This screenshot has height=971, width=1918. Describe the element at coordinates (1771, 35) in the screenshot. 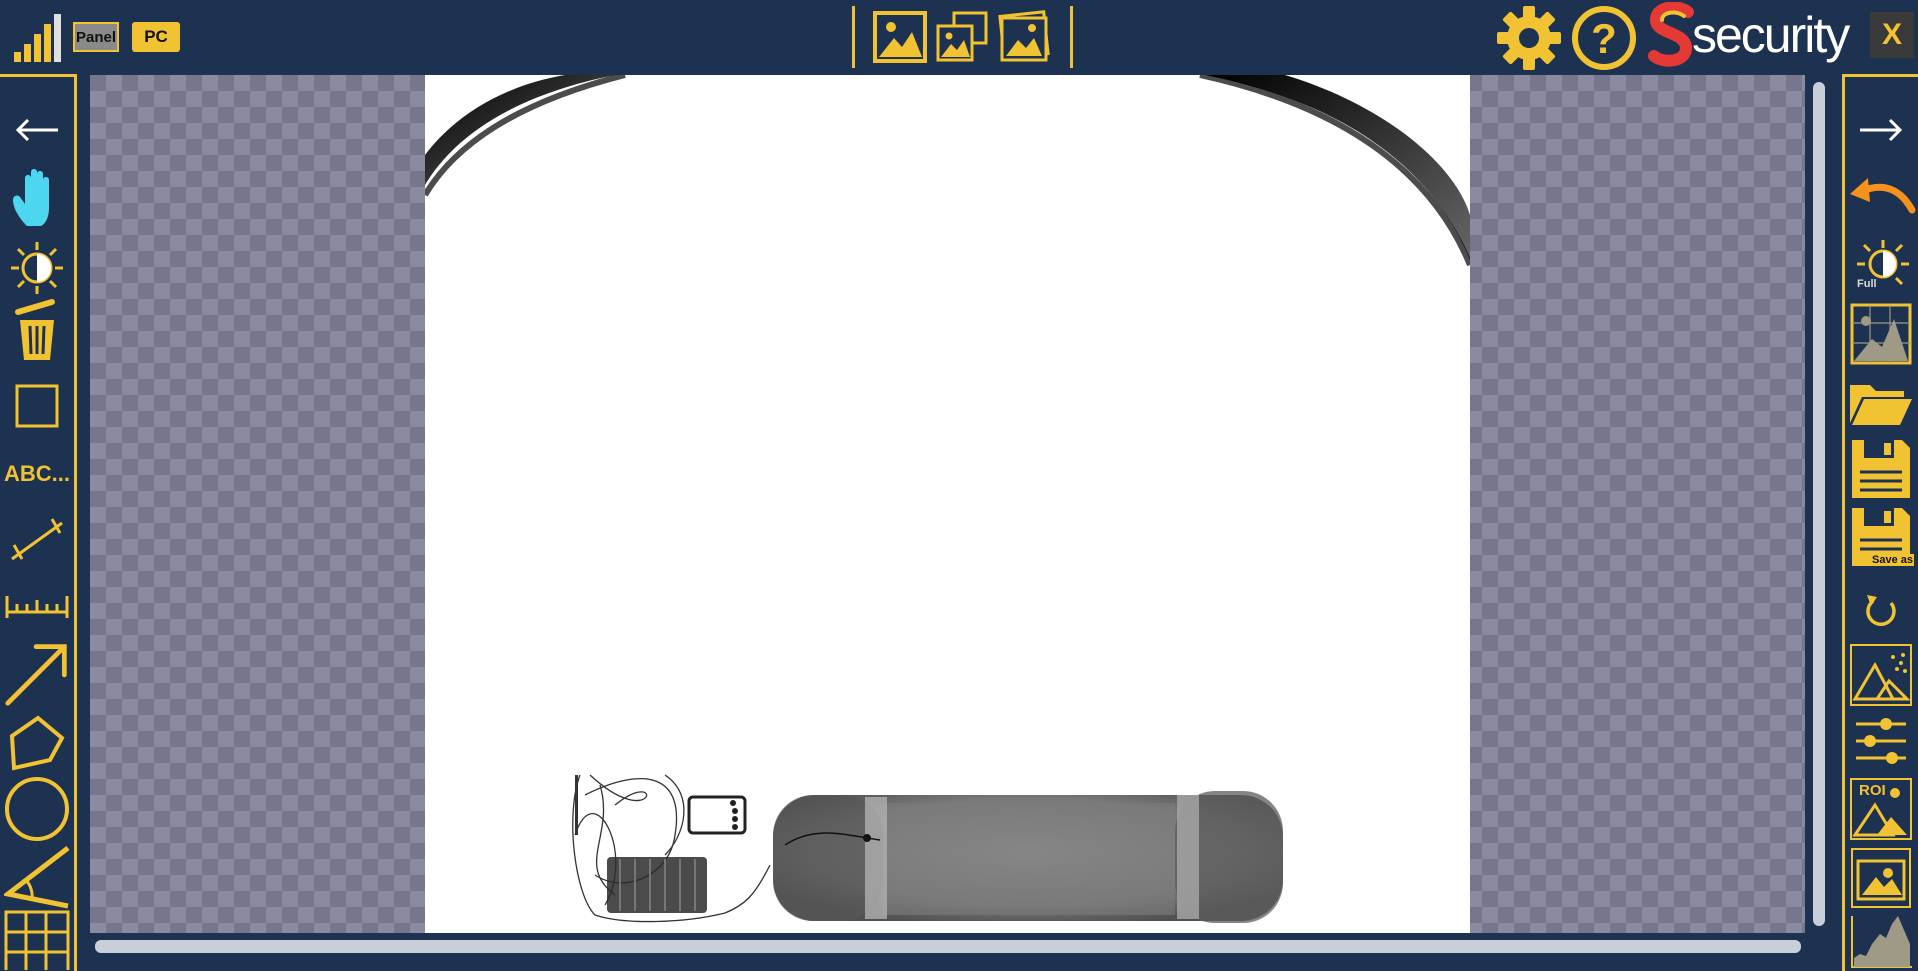

I see `brand-text: security` at that location.